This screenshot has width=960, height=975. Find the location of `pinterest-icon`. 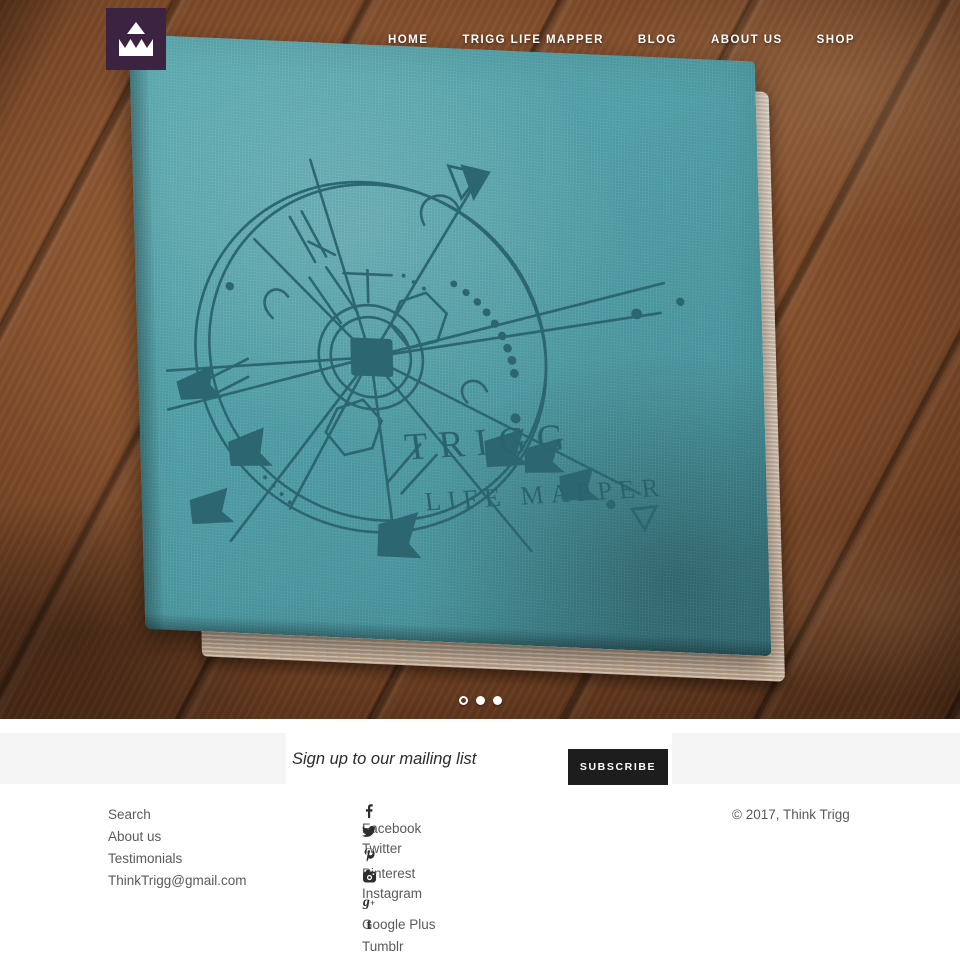

pinterest-icon is located at coordinates (369, 855).